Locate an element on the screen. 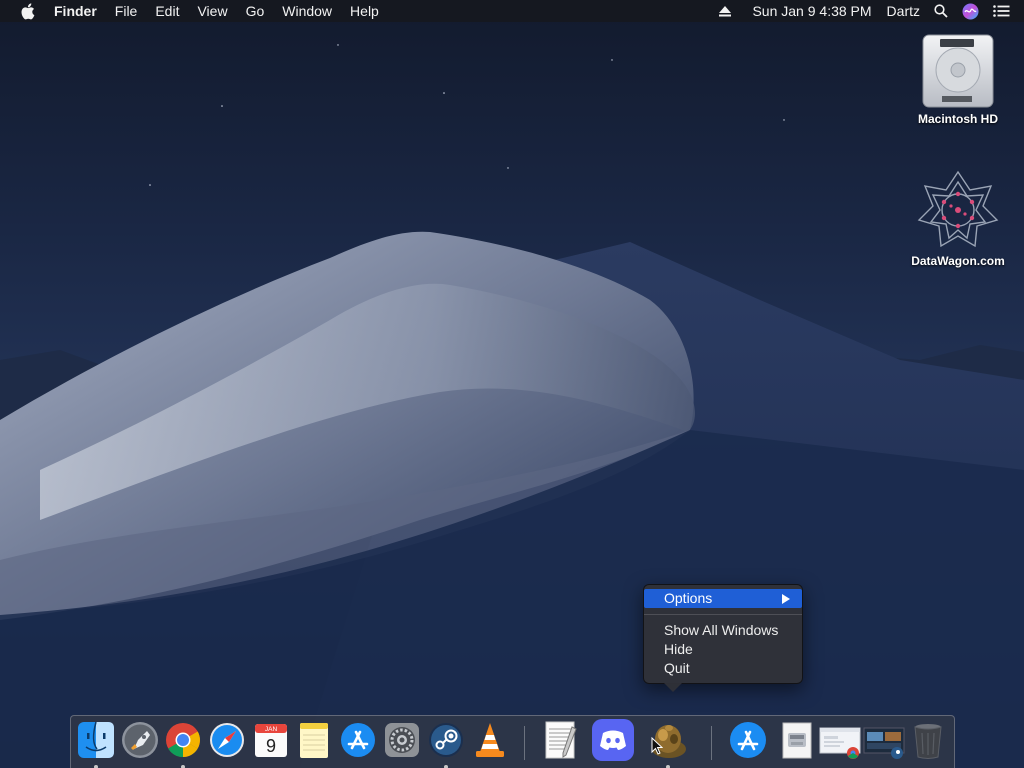 The image size is (1024, 768). calendar-icon: JAN 9 is located at coordinates (271, 740).